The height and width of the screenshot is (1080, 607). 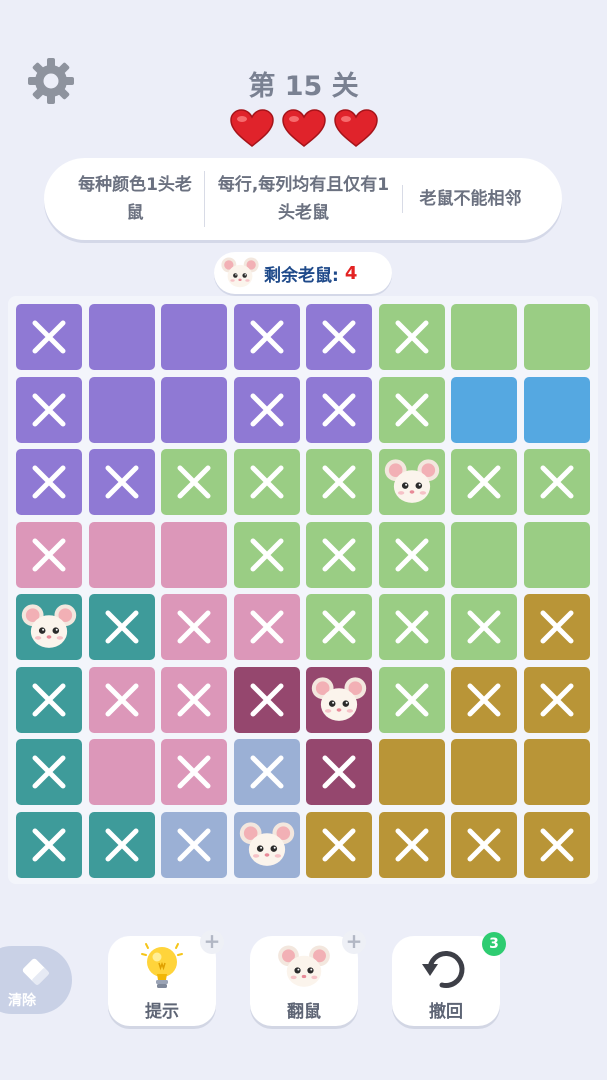 I want to click on hint-label: 提示, so click(x=162, y=1012).